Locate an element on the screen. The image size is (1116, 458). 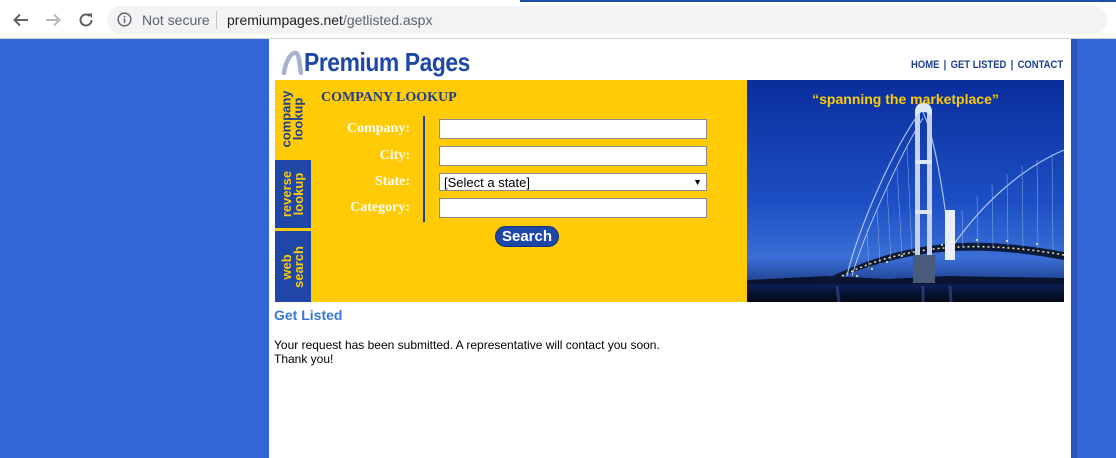
tab-web-search: web search is located at coordinates (293, 266).